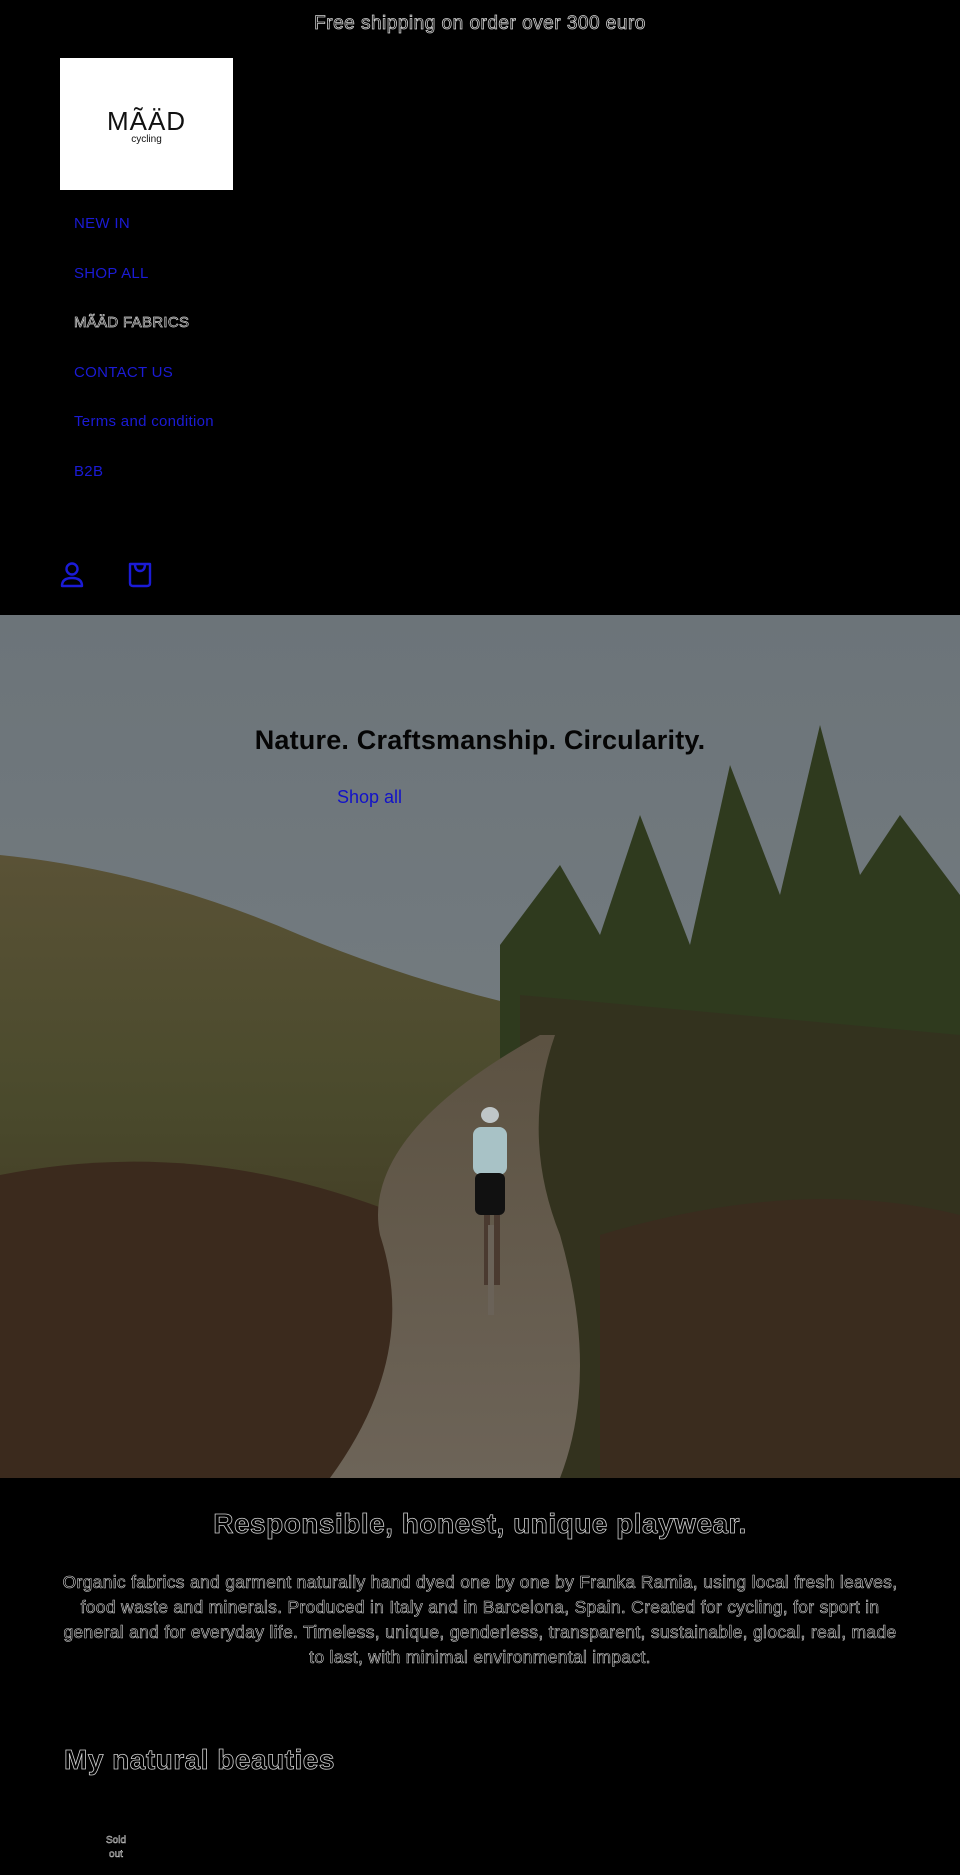  What do you see at coordinates (144, 433) in the screenshot?
I see `nav-item-terms: Terms and condition` at bounding box center [144, 433].